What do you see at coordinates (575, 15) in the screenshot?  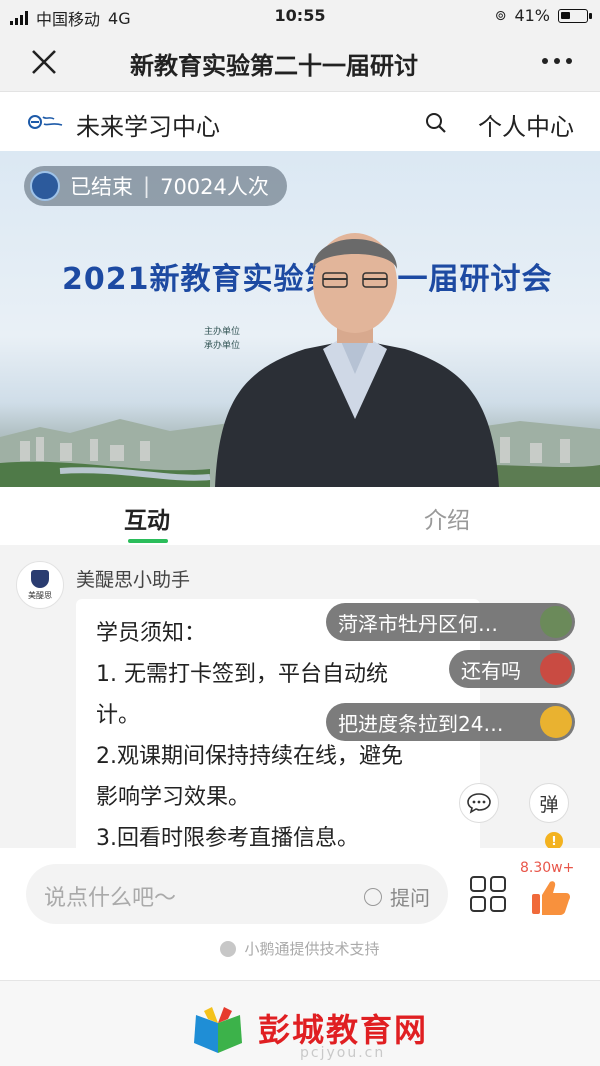 I see `battery-icon` at bounding box center [575, 15].